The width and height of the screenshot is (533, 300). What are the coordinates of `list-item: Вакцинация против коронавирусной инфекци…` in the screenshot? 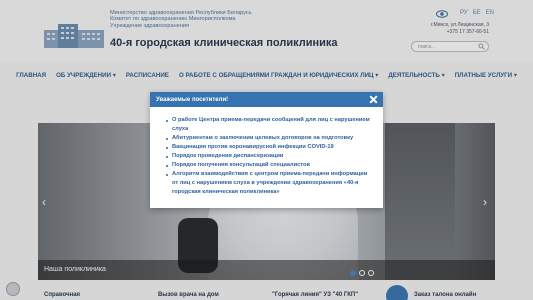 It's located at (269, 147).